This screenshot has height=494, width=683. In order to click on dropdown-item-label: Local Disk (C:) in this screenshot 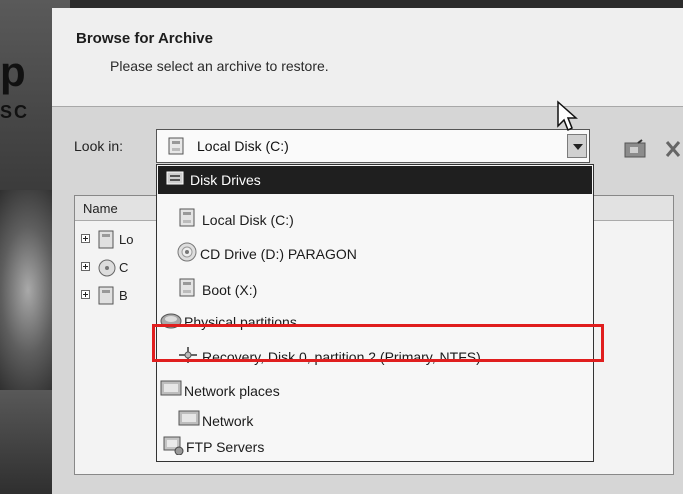, I will do `click(248, 220)`.